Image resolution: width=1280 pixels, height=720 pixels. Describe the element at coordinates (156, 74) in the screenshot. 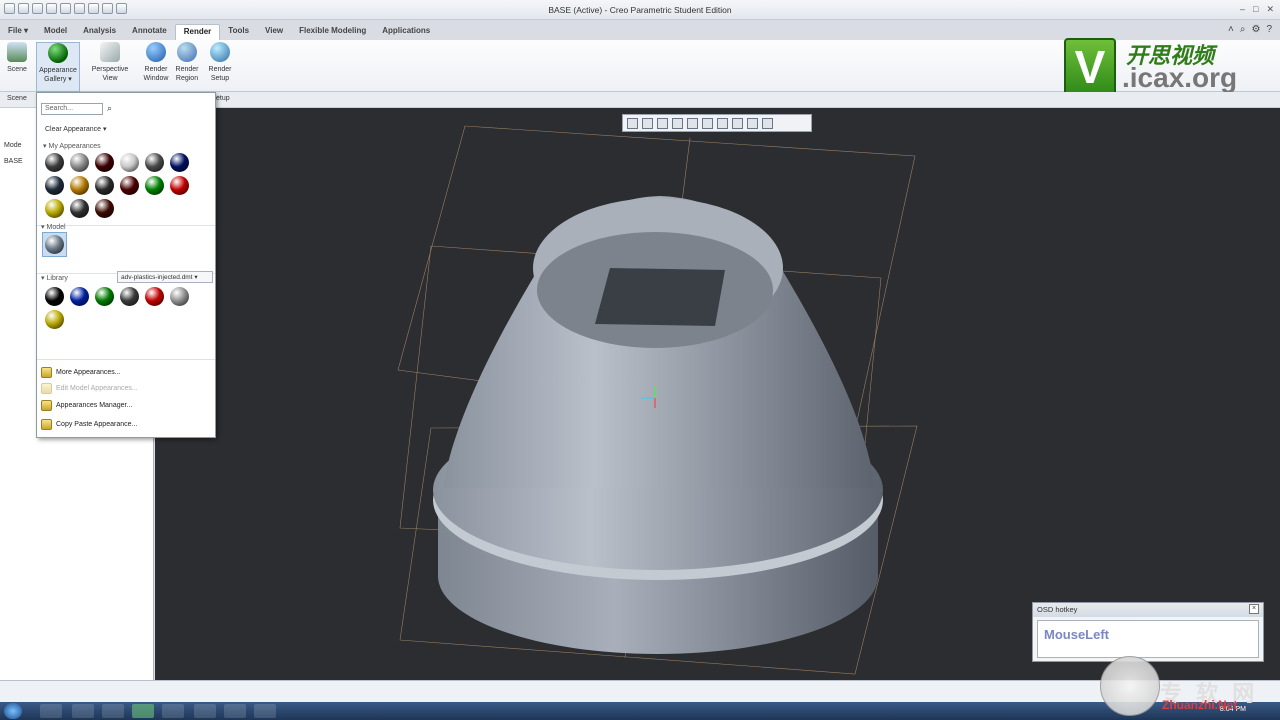

I see `render-window-label: Render Window` at that location.